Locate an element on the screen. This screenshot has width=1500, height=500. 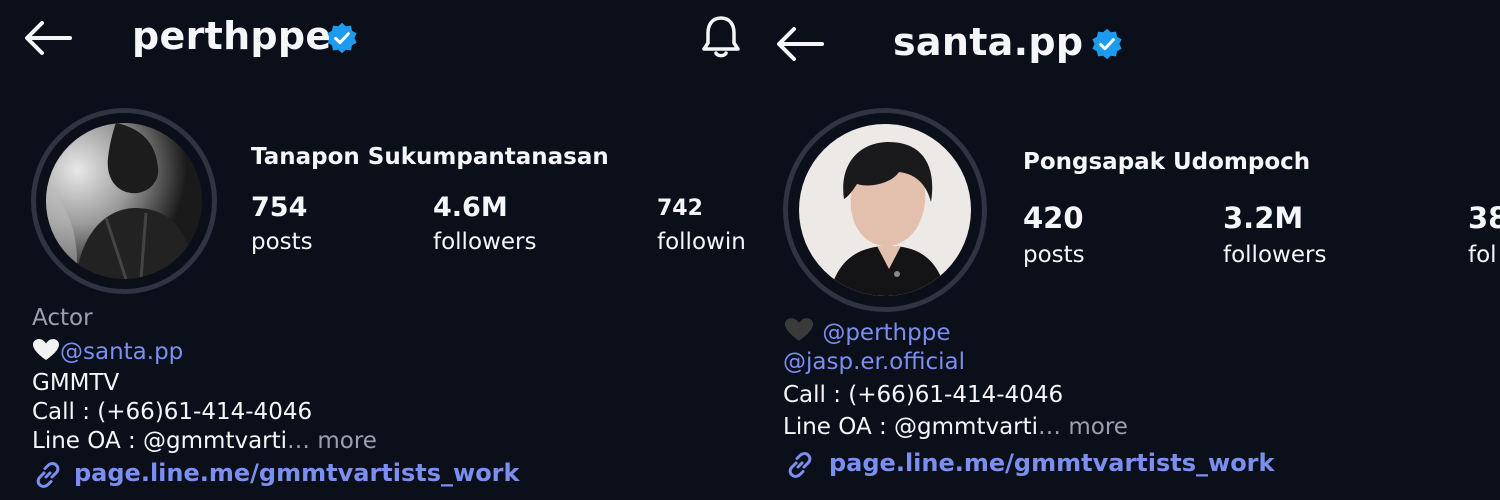
full-name: Pongsapak Udompoch is located at coordinates (1167, 162).